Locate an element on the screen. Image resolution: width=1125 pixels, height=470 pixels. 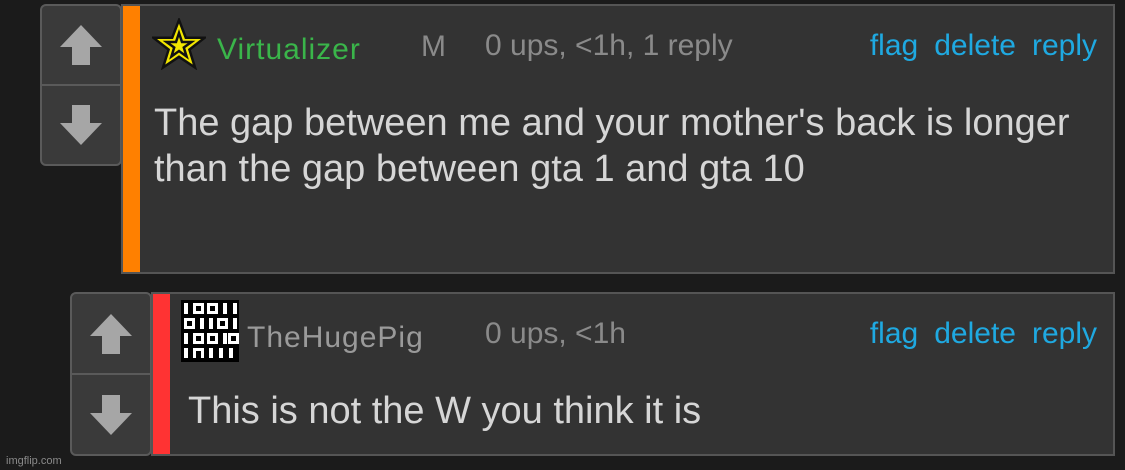
user-badge: M is located at coordinates (433, 46).